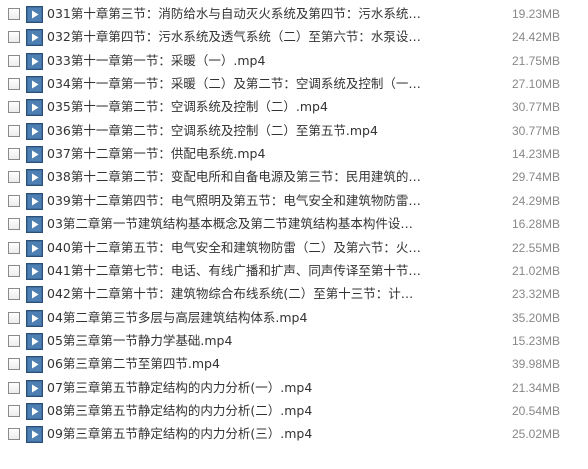  What do you see at coordinates (535, 340) in the screenshot?
I see `file-size: 15.23MB` at bounding box center [535, 340].